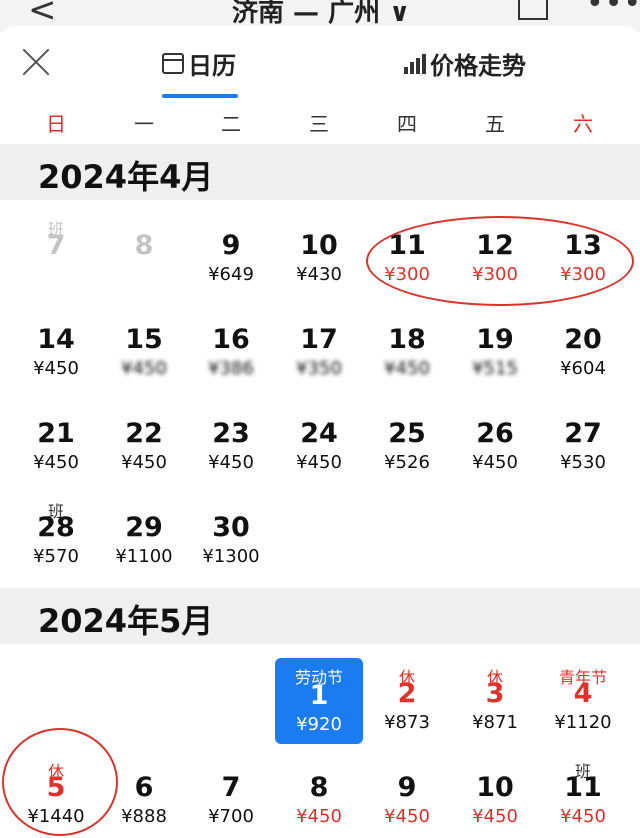 The image size is (640, 838). Describe the element at coordinates (495, 704) in the screenshot. I see `calendar-day: 休 3 ¥871` at that location.